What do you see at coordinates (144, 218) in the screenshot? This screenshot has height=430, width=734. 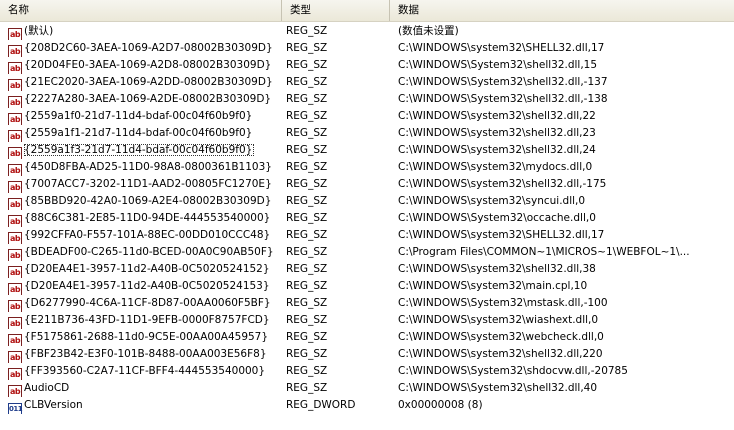 I see `value-name-cell: ab {88C6C381-2E85-11D0-94DE-444553540000}` at bounding box center [144, 218].